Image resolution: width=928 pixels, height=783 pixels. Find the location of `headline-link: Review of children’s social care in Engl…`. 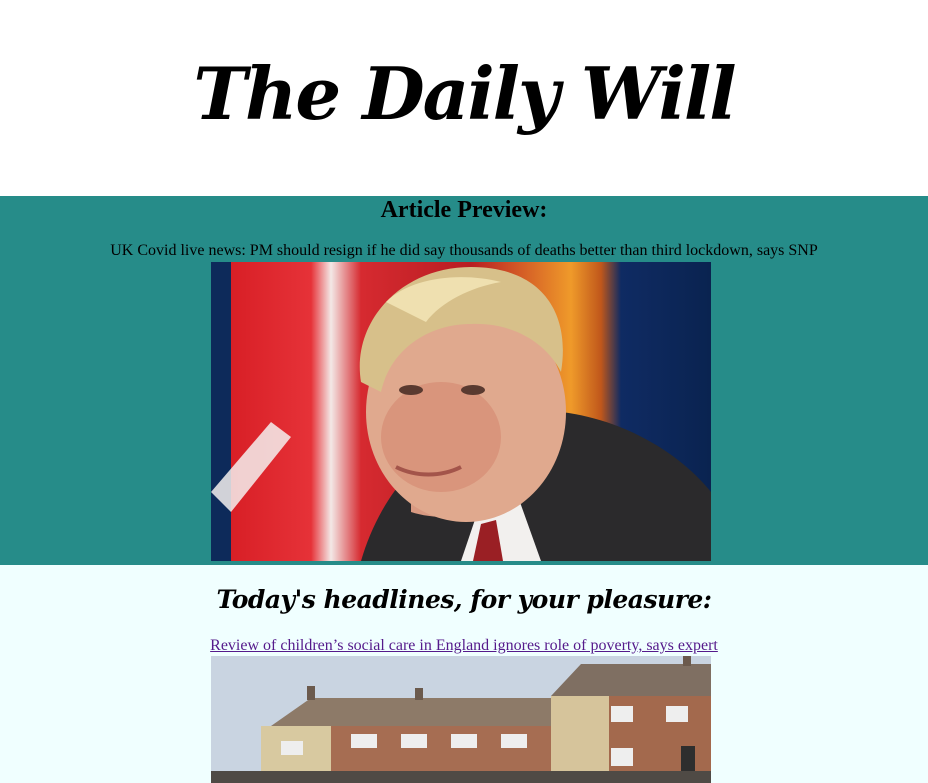

headline-link: Review of children’s social care in Engl… is located at coordinates (464, 646).